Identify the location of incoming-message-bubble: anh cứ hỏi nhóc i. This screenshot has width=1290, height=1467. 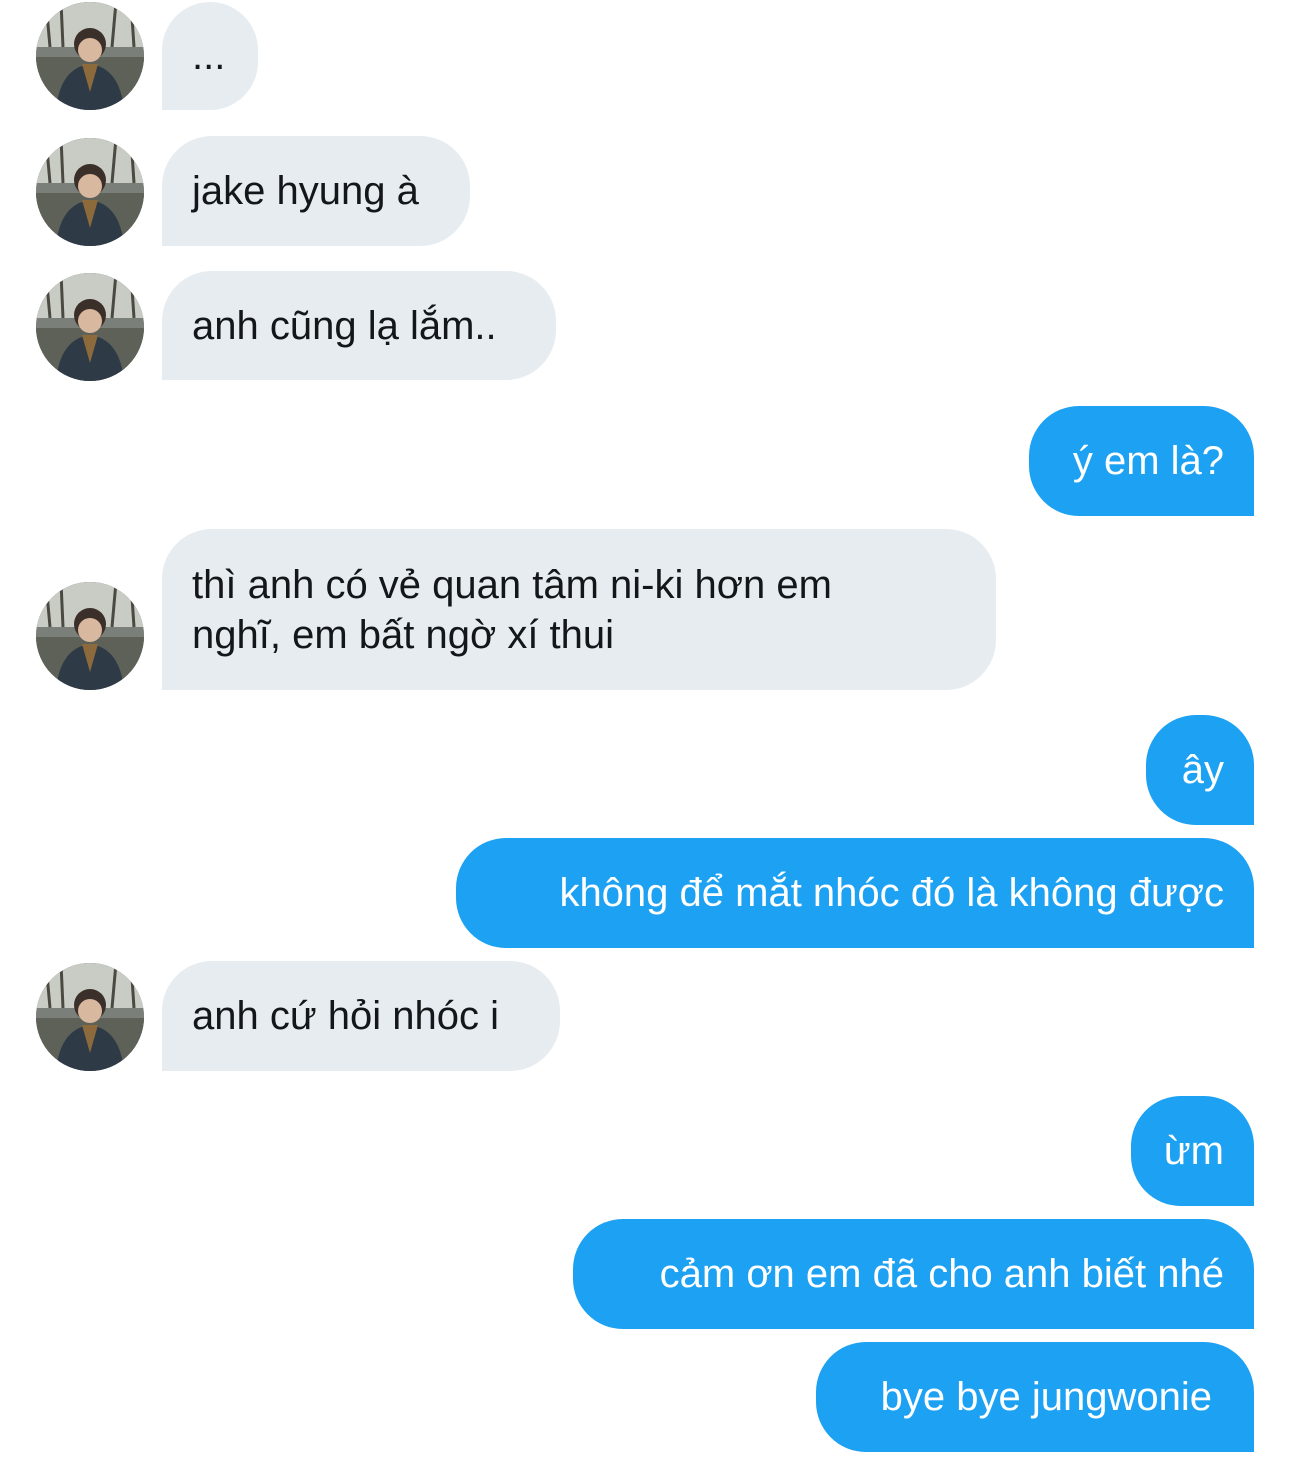
(361, 1016).